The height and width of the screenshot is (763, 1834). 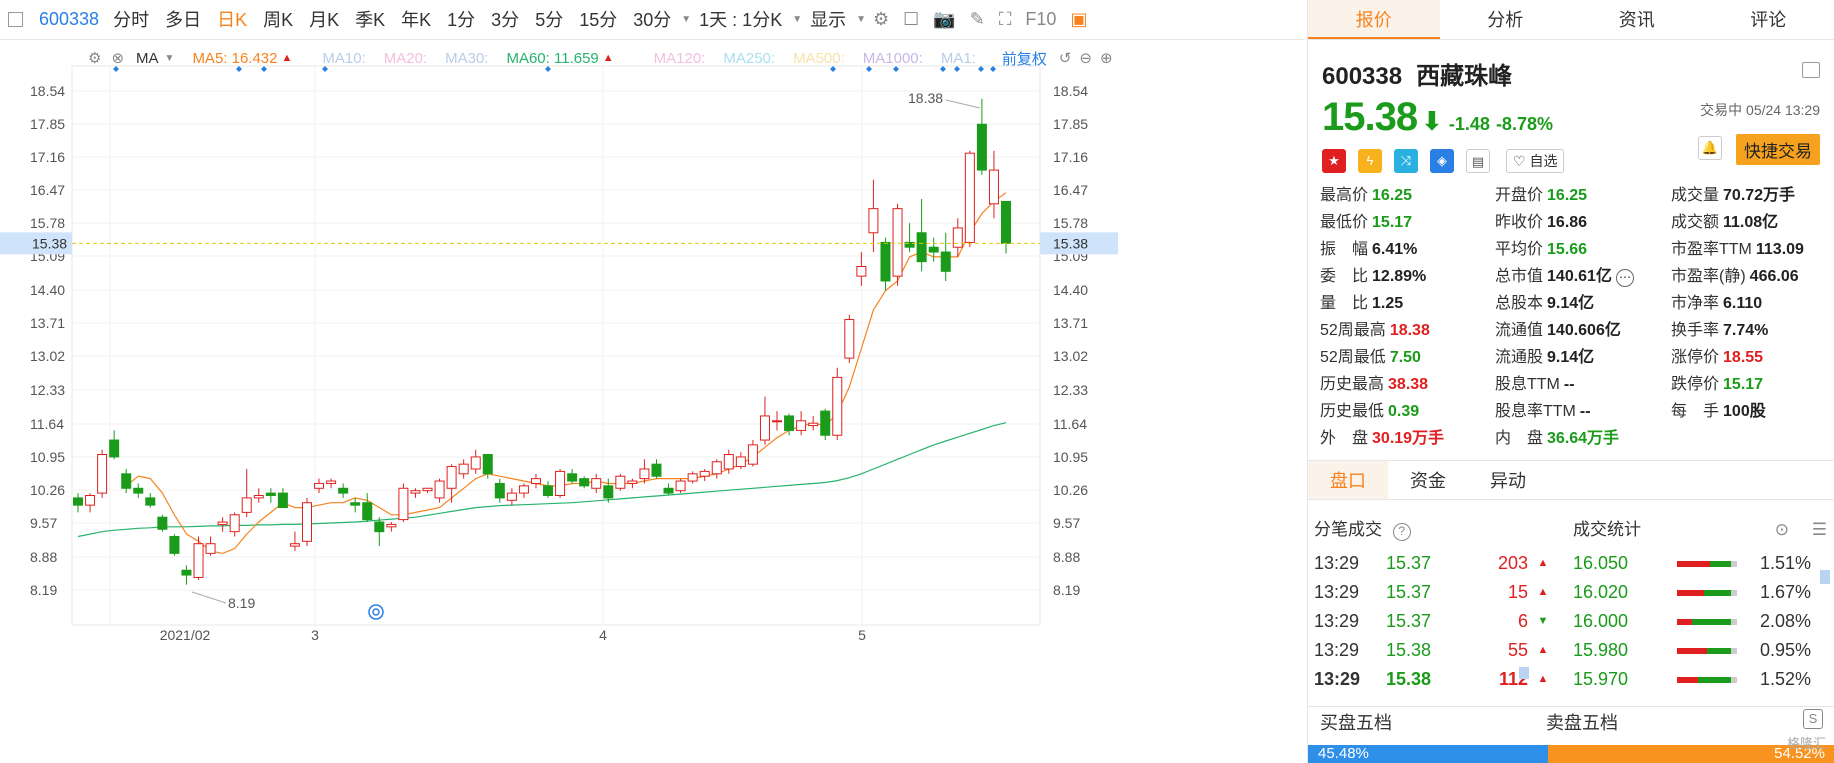 I want to click on period-tab-week-k: 周K, so click(x=278, y=20).